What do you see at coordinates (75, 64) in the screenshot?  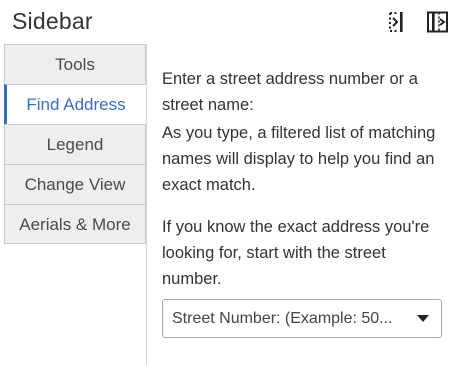 I see `tab-tools: Tools` at bounding box center [75, 64].